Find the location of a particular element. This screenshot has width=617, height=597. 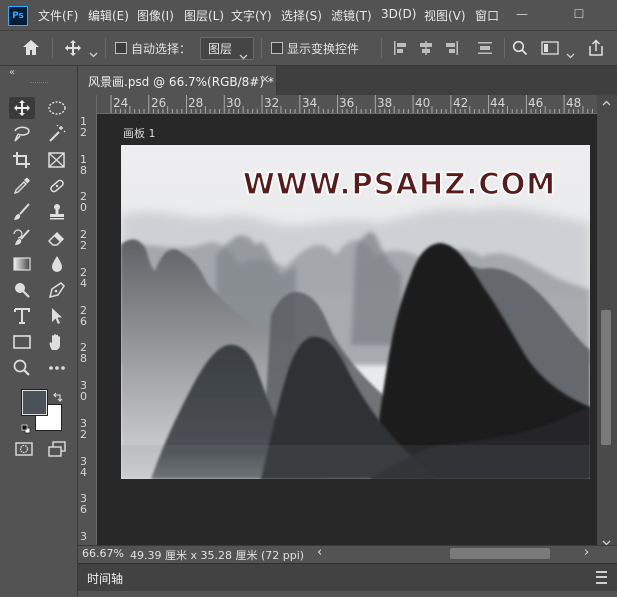

rectangle-icon is located at coordinates (22, 342).